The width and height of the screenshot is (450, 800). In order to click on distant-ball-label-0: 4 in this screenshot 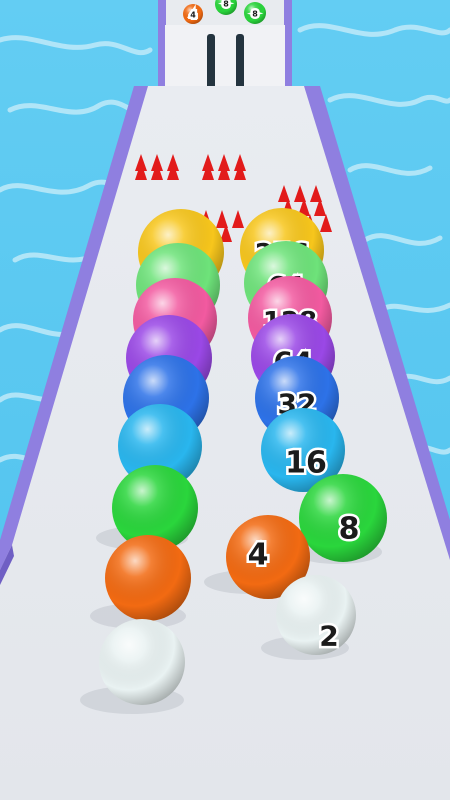, I will do `click(193, 15)`.